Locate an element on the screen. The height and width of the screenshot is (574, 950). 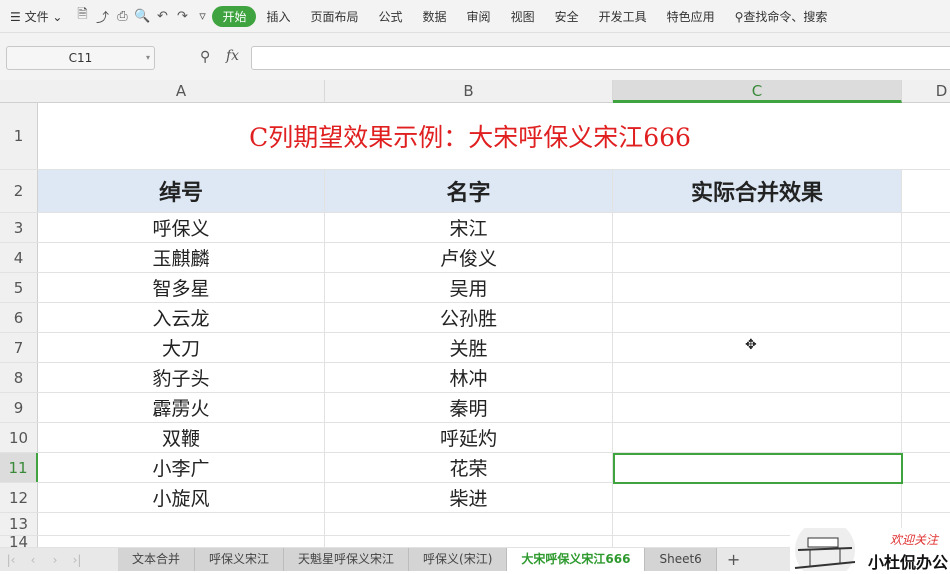
header-row: 2 绰号 名字 实际合并效果 is located at coordinates (475, 191).